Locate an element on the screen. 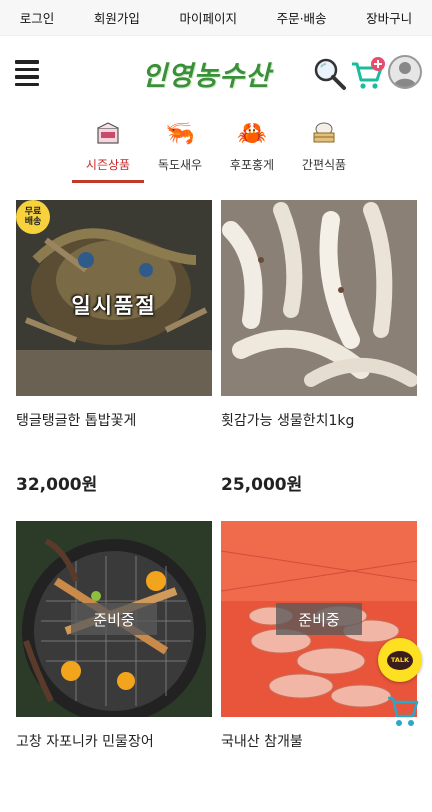 Image resolution: width=432 pixels, height=812 pixels. talk-bubble-icon: TALK is located at coordinates (400, 660).